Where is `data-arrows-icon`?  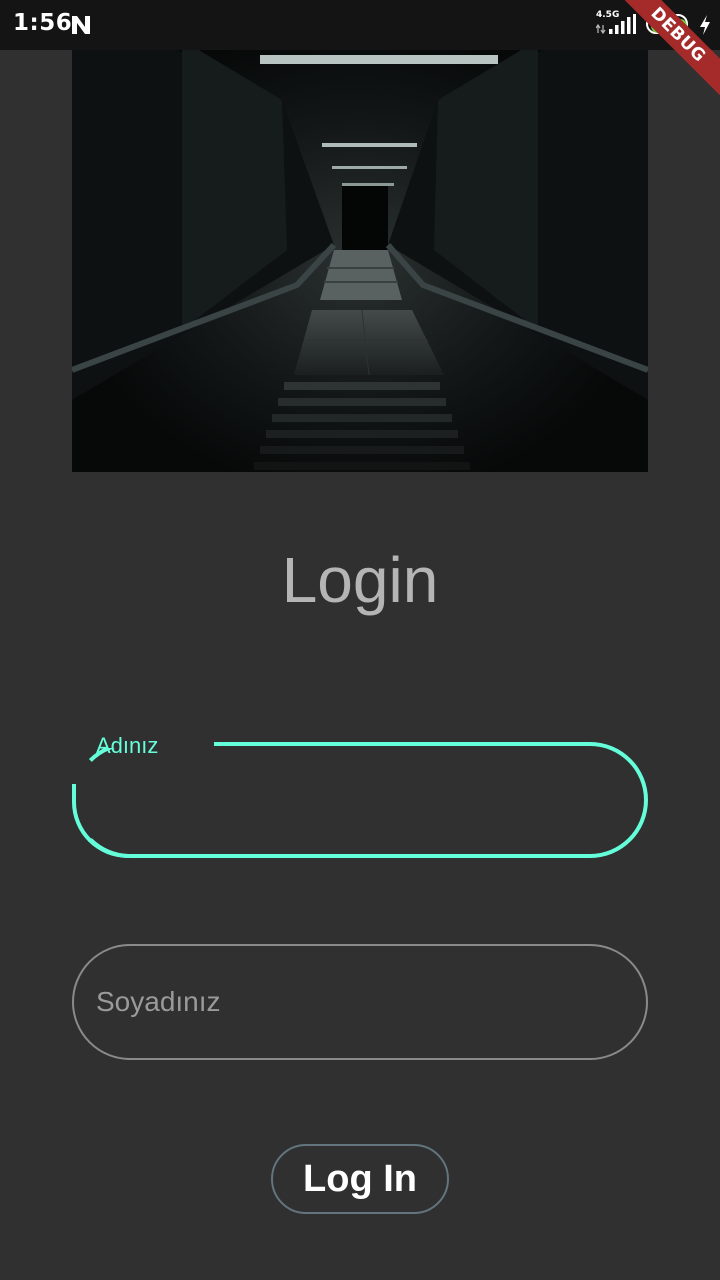
data-arrows-icon is located at coordinates (601, 29).